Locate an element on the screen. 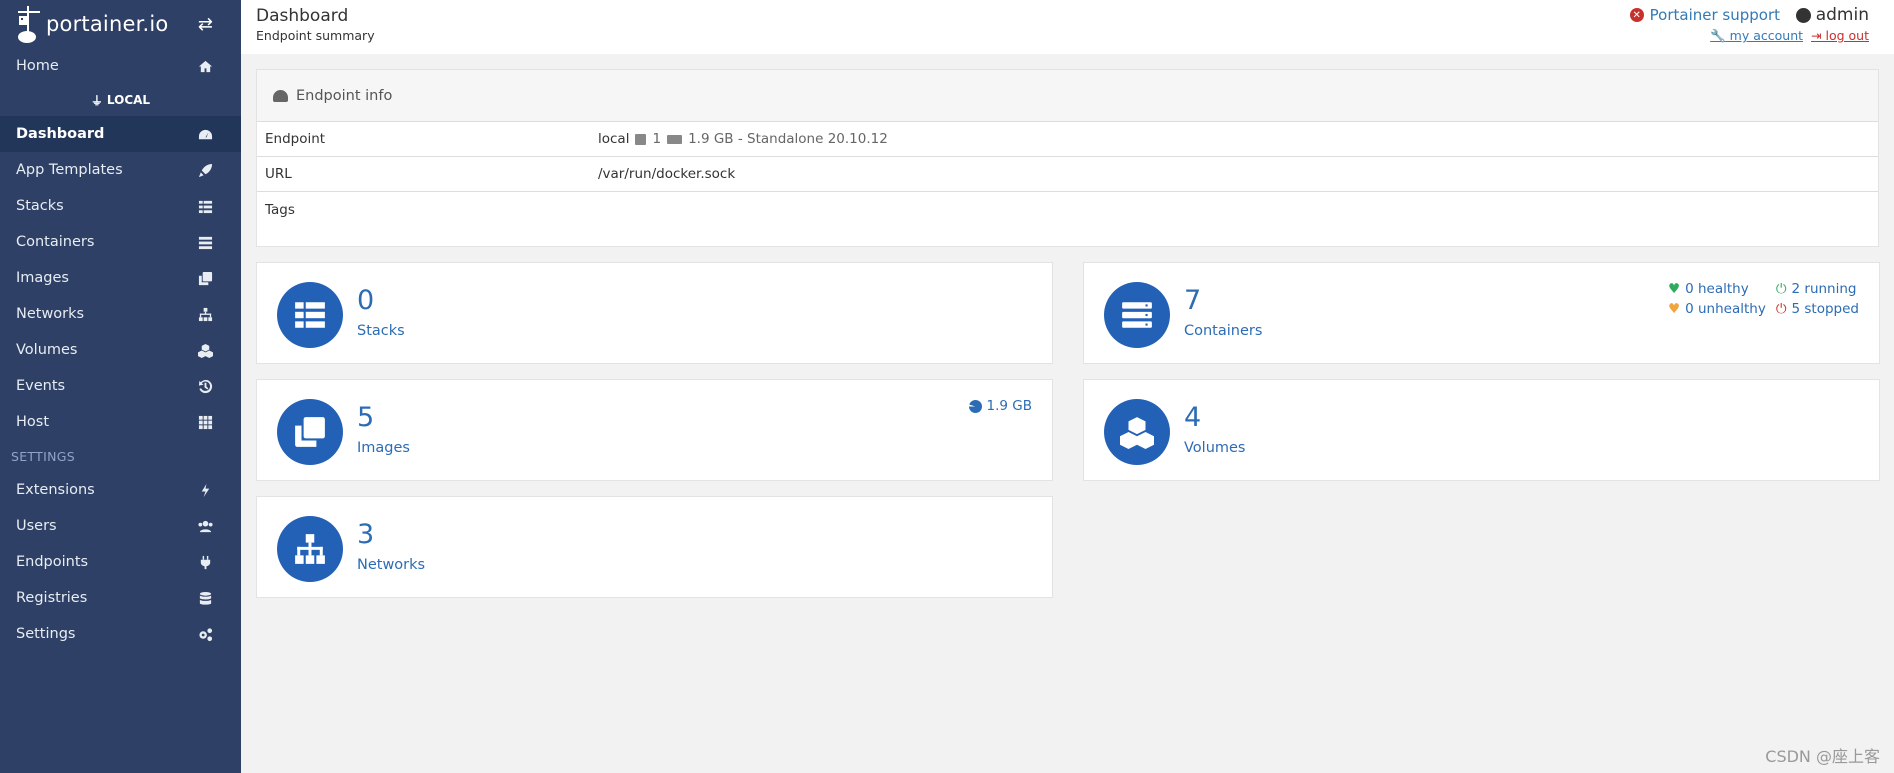 This screenshot has height=773, width=1894. images-widget: 5 Images 1.9 GB is located at coordinates (654, 430).